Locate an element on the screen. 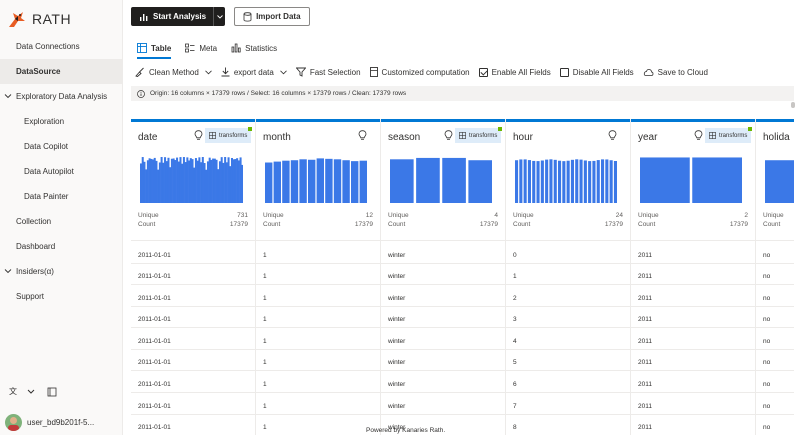 The image size is (800, 435). brand: RATH is located at coordinates (39, 19).